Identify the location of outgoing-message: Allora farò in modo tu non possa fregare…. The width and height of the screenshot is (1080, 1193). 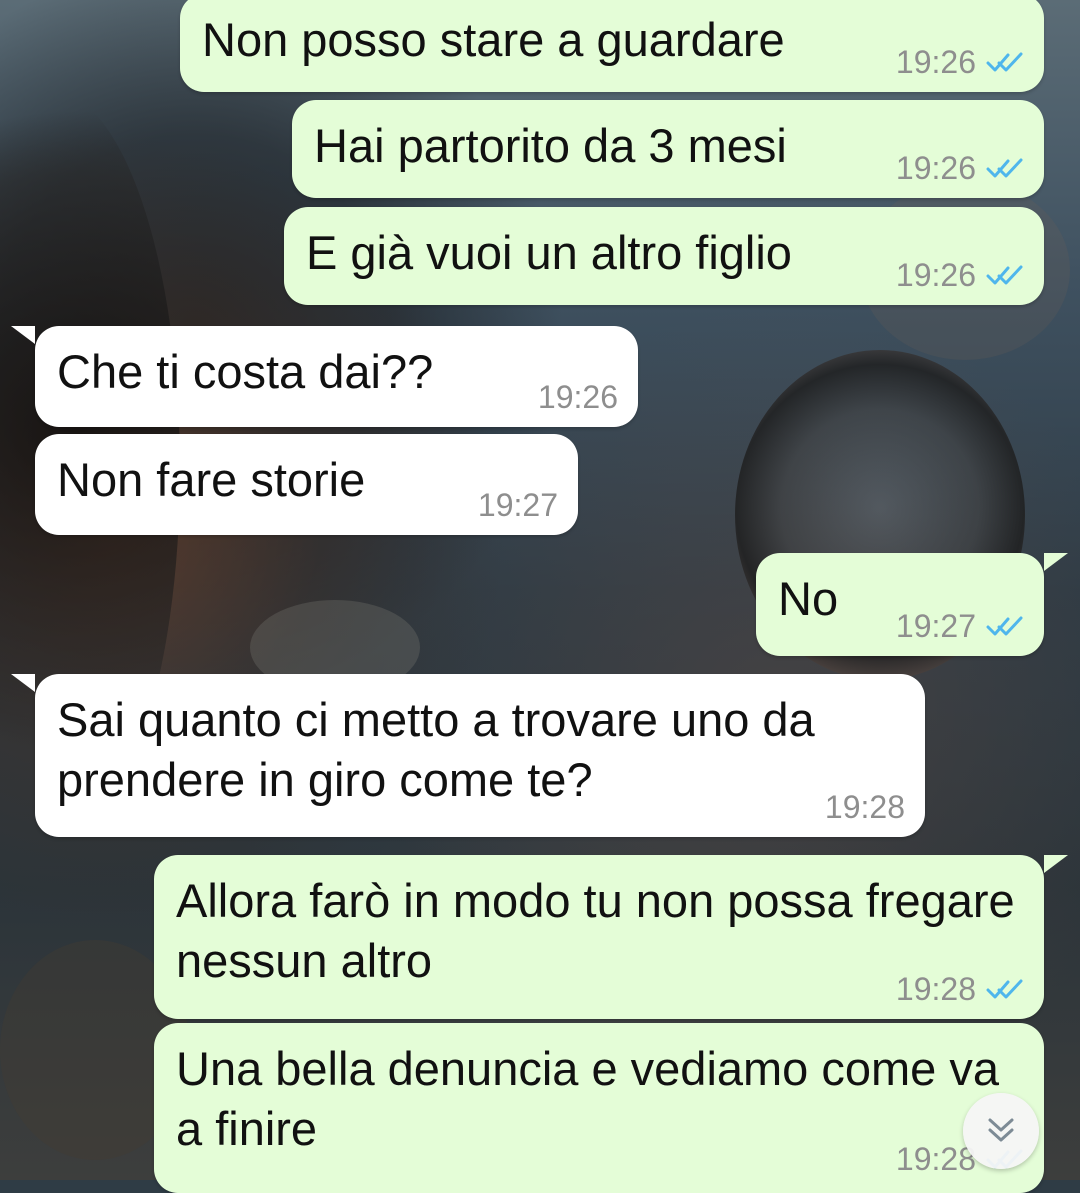
(611, 937).